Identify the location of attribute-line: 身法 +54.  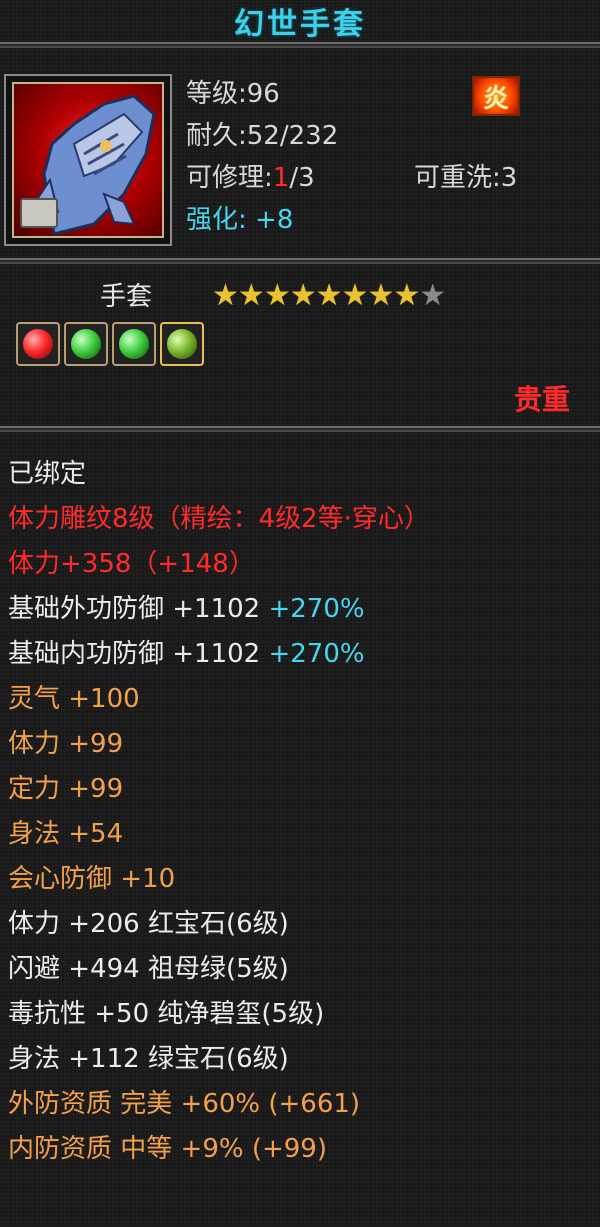
(66, 834).